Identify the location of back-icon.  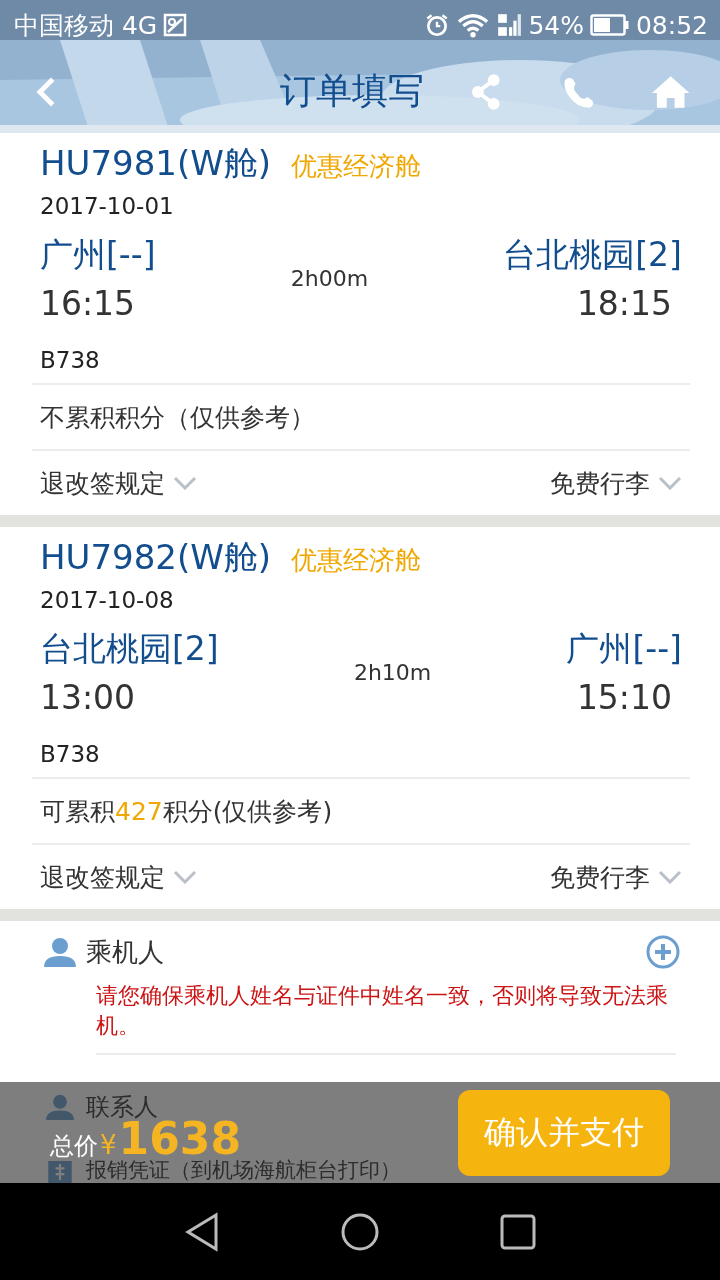
(202, 1231).